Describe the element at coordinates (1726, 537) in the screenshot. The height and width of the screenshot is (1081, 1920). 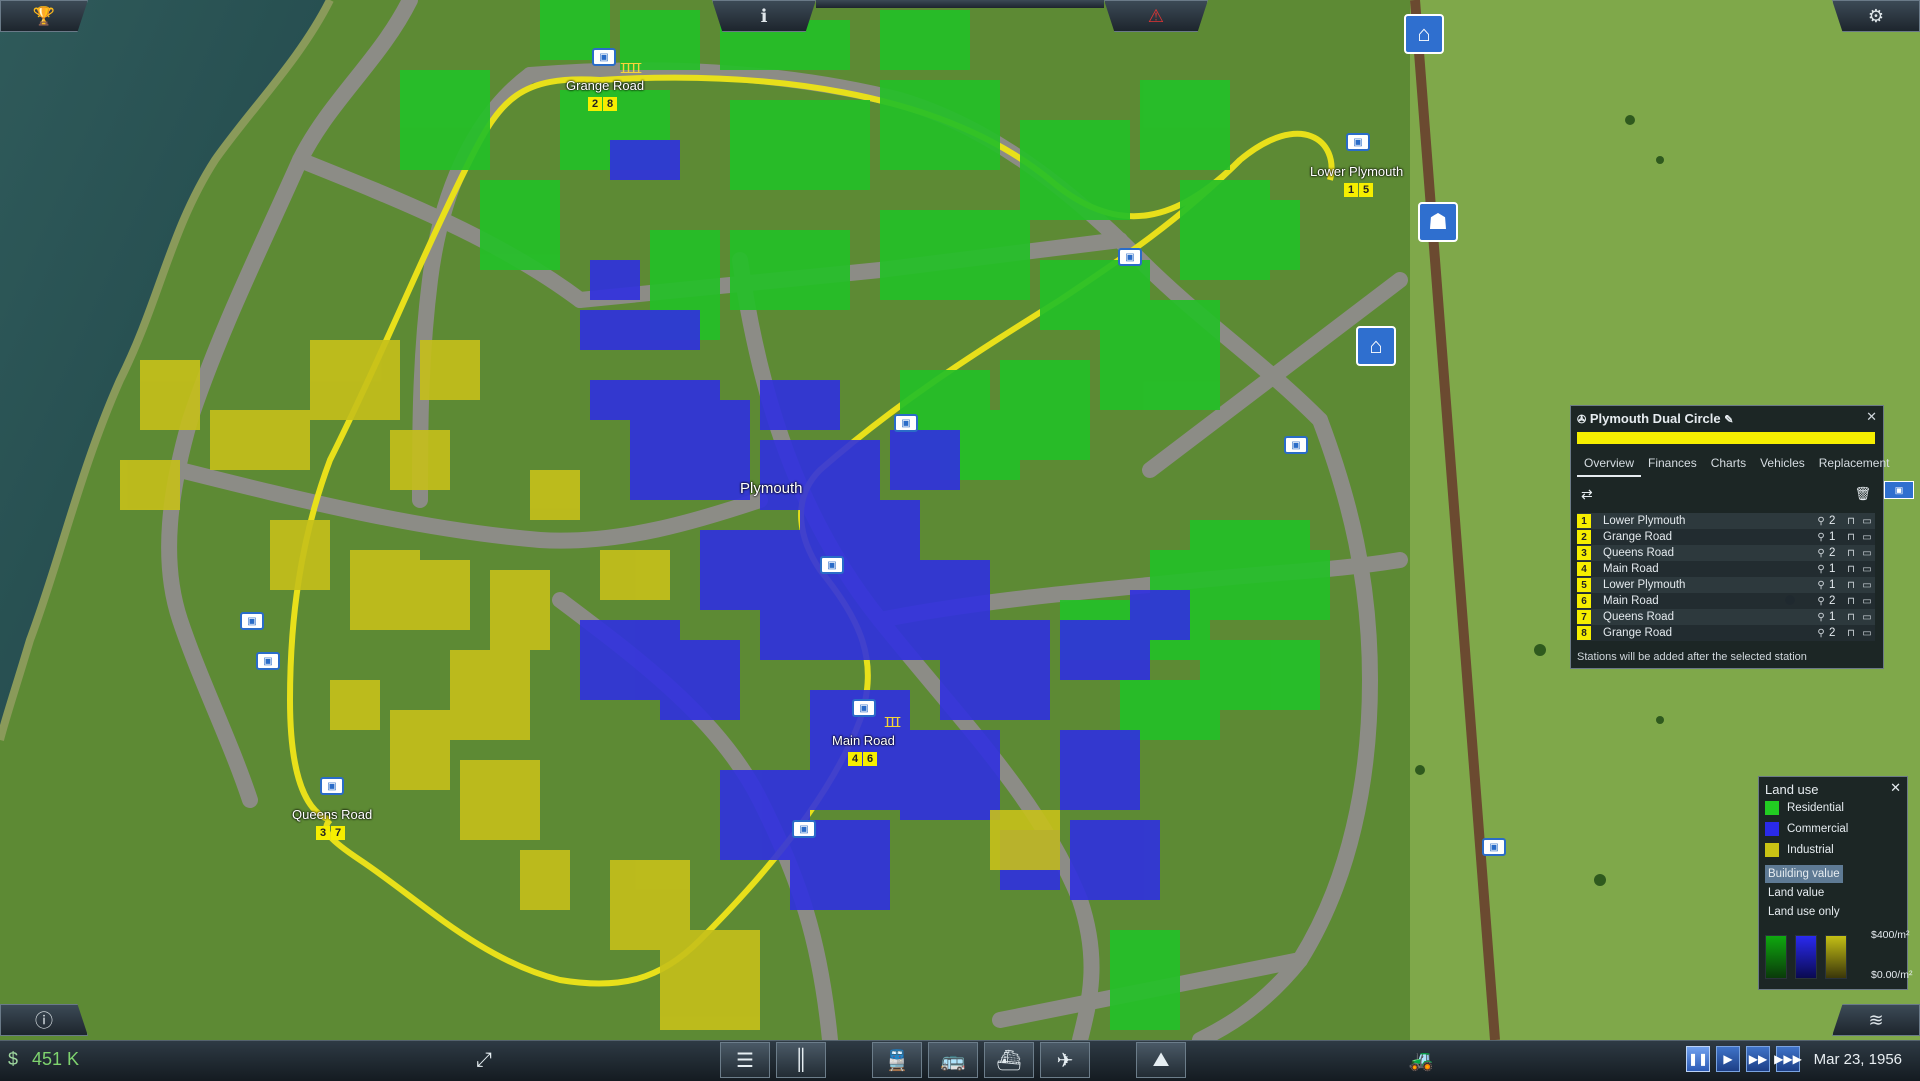
I see `station-row: 2 Grange Road ⚲ 1 ⊓ ▭` at that location.